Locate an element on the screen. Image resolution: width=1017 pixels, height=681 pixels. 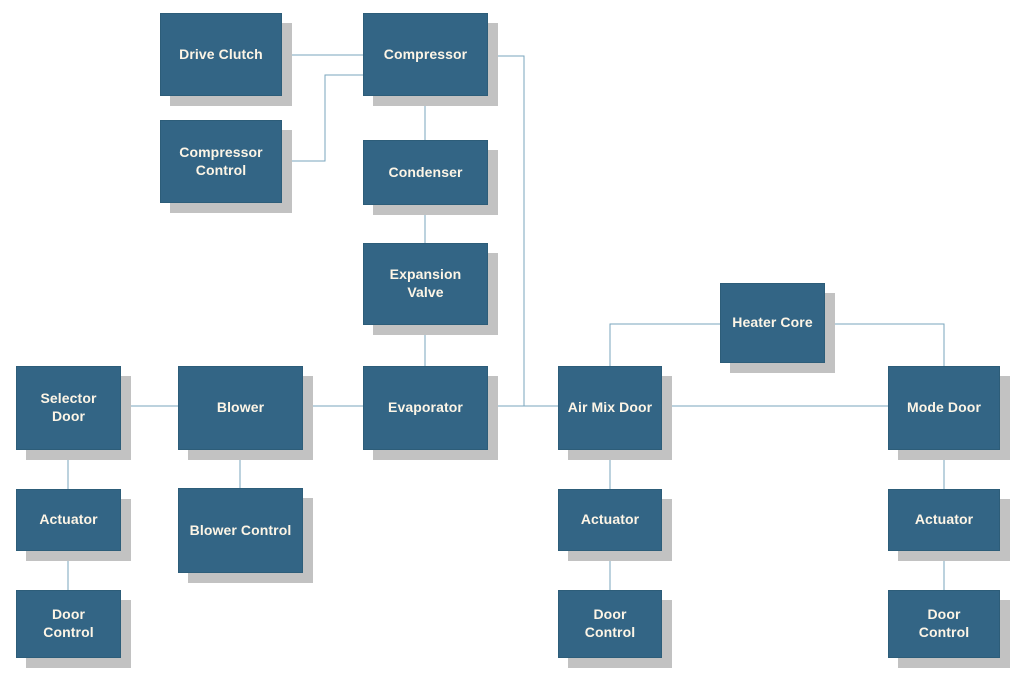
node-label: Compressor Control is located at coordinates (221, 160).